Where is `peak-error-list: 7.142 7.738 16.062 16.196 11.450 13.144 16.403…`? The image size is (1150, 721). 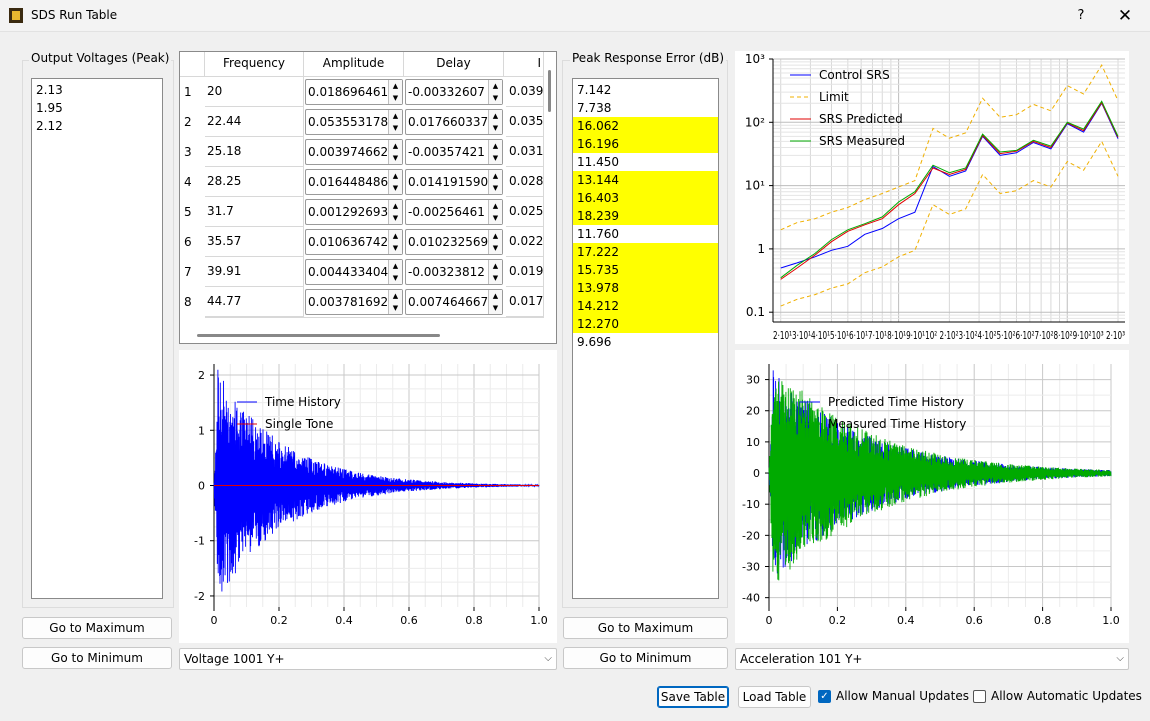
peak-error-list: 7.142 7.738 16.062 16.196 11.450 13.144 16.403… is located at coordinates (645, 338).